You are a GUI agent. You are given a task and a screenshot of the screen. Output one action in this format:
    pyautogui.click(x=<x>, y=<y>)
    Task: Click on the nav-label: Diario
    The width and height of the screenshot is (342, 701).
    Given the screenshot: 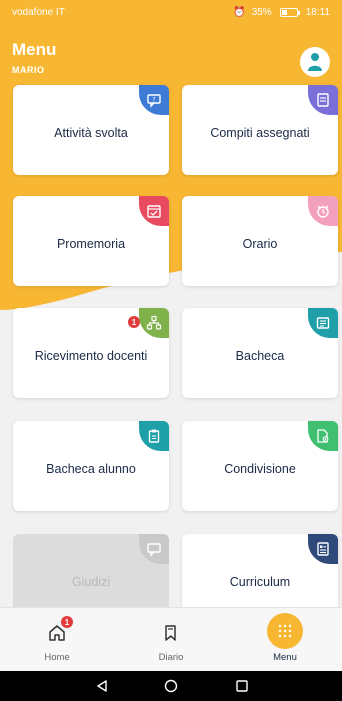 What is the action you would take?
    pyautogui.click(x=171, y=657)
    